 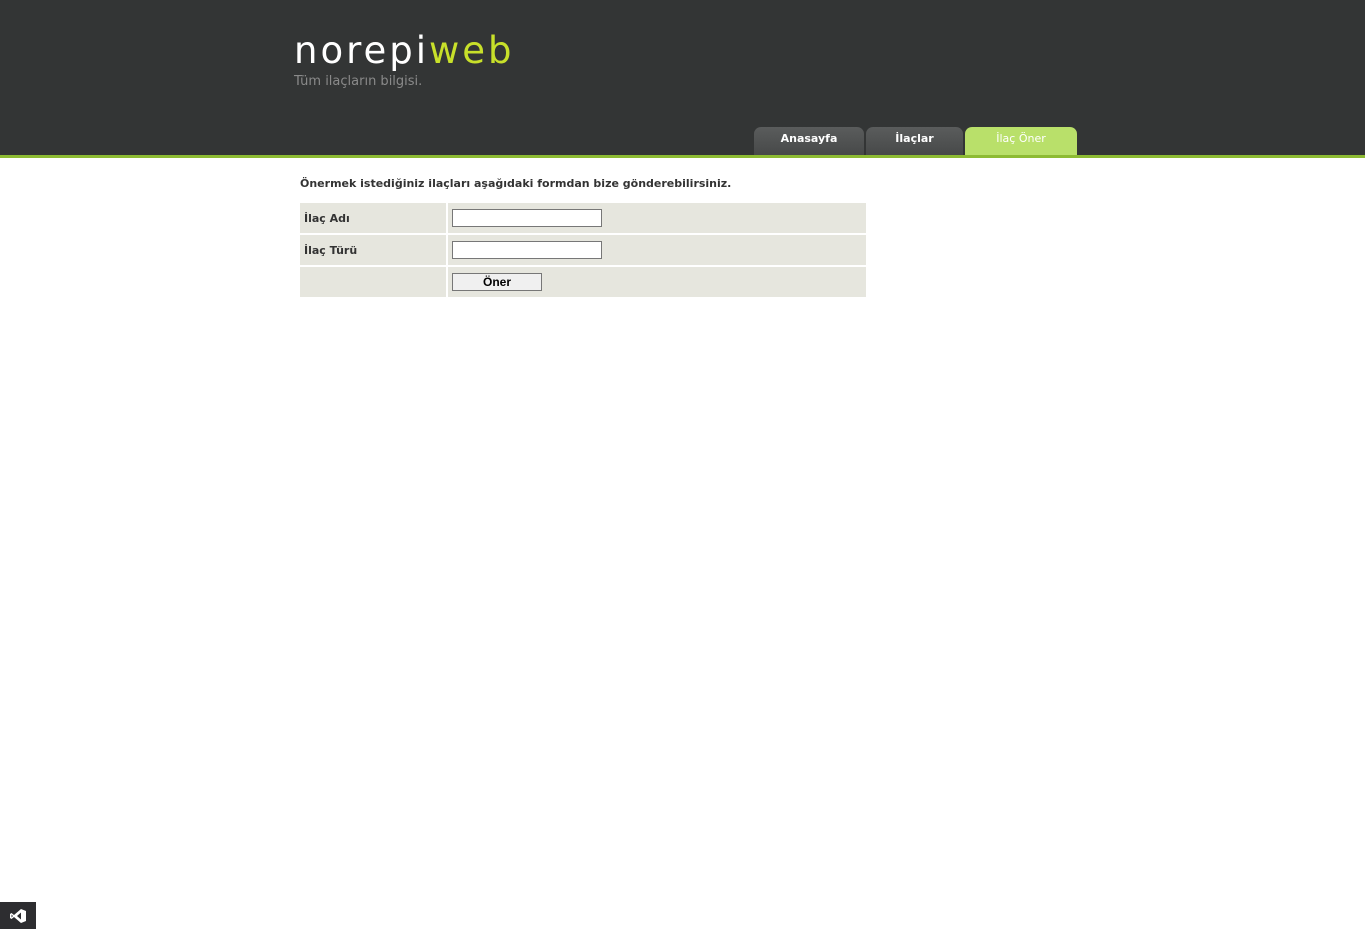 I want to click on header-divider, so click(x=682, y=156).